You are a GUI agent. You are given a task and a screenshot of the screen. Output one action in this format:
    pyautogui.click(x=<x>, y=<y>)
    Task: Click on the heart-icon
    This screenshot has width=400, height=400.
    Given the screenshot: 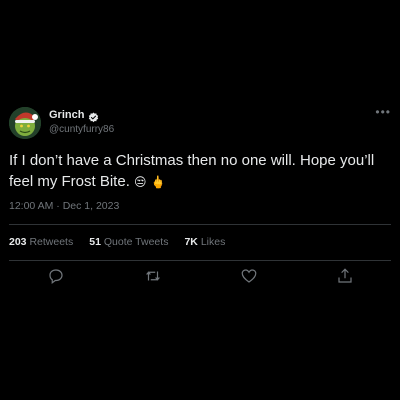 What is the action you would take?
    pyautogui.click(x=249, y=276)
    